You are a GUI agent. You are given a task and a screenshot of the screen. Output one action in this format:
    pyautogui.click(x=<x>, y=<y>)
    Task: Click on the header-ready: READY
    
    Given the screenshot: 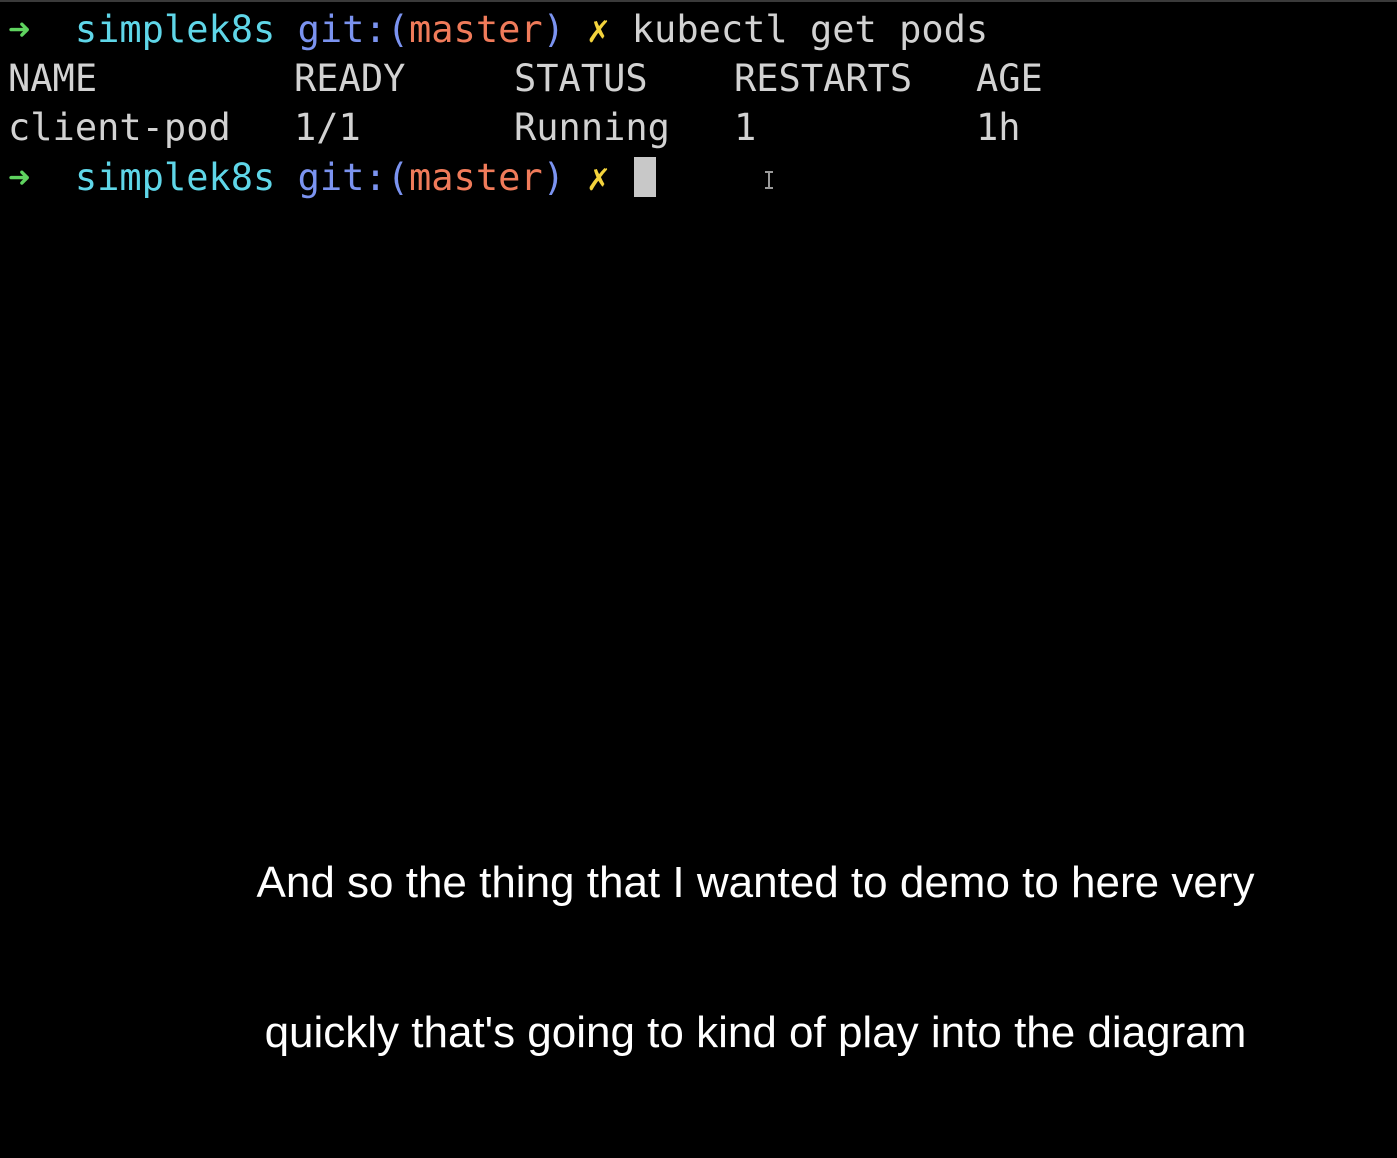 What is the action you would take?
    pyautogui.click(x=350, y=78)
    